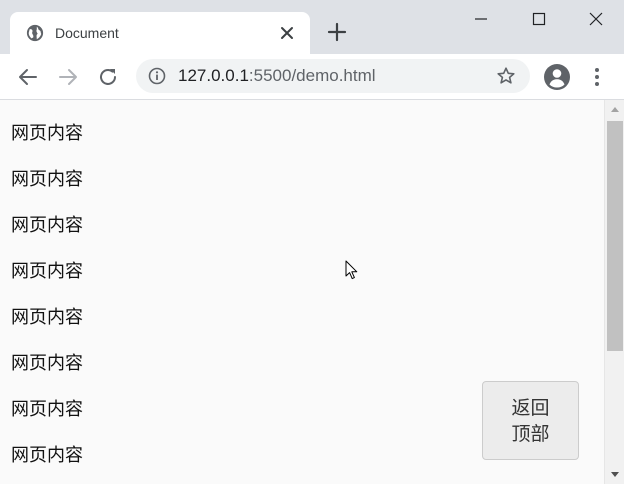 The image size is (624, 484). Describe the element at coordinates (615, 236) in the screenshot. I see `scrollbar-thumb` at that location.